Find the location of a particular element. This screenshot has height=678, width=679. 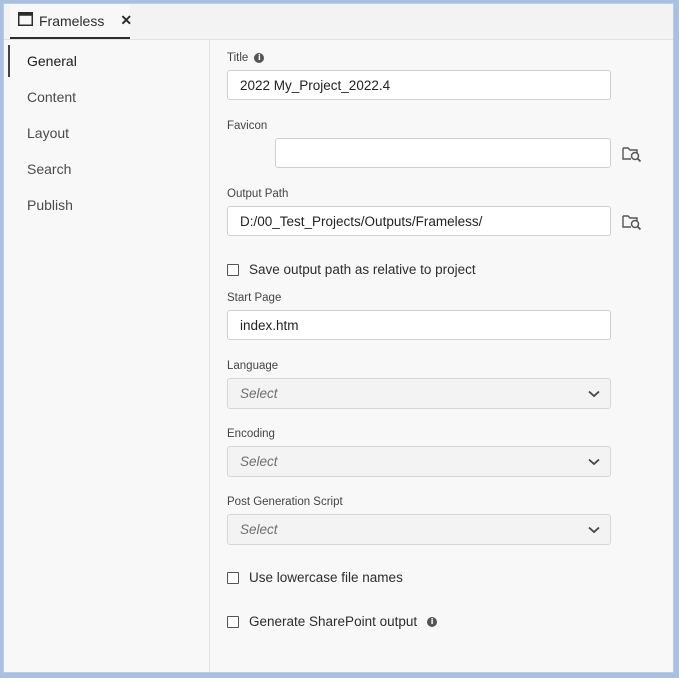

sidebar-item-layout: Layout is located at coordinates (106, 133).